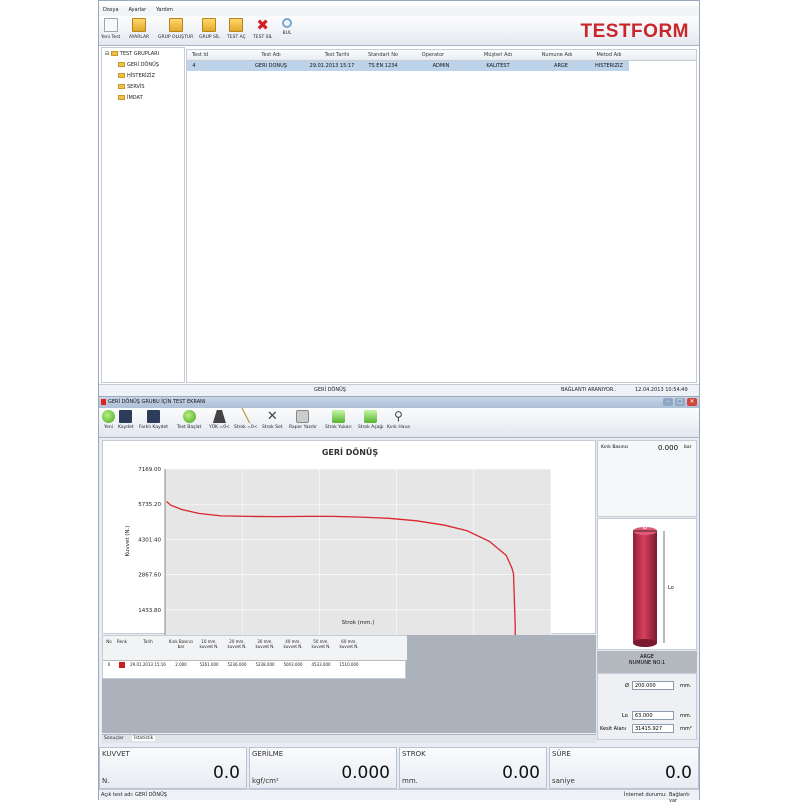  I want to click on delete-test-button: ✖ TEST SİL, so click(262, 29).